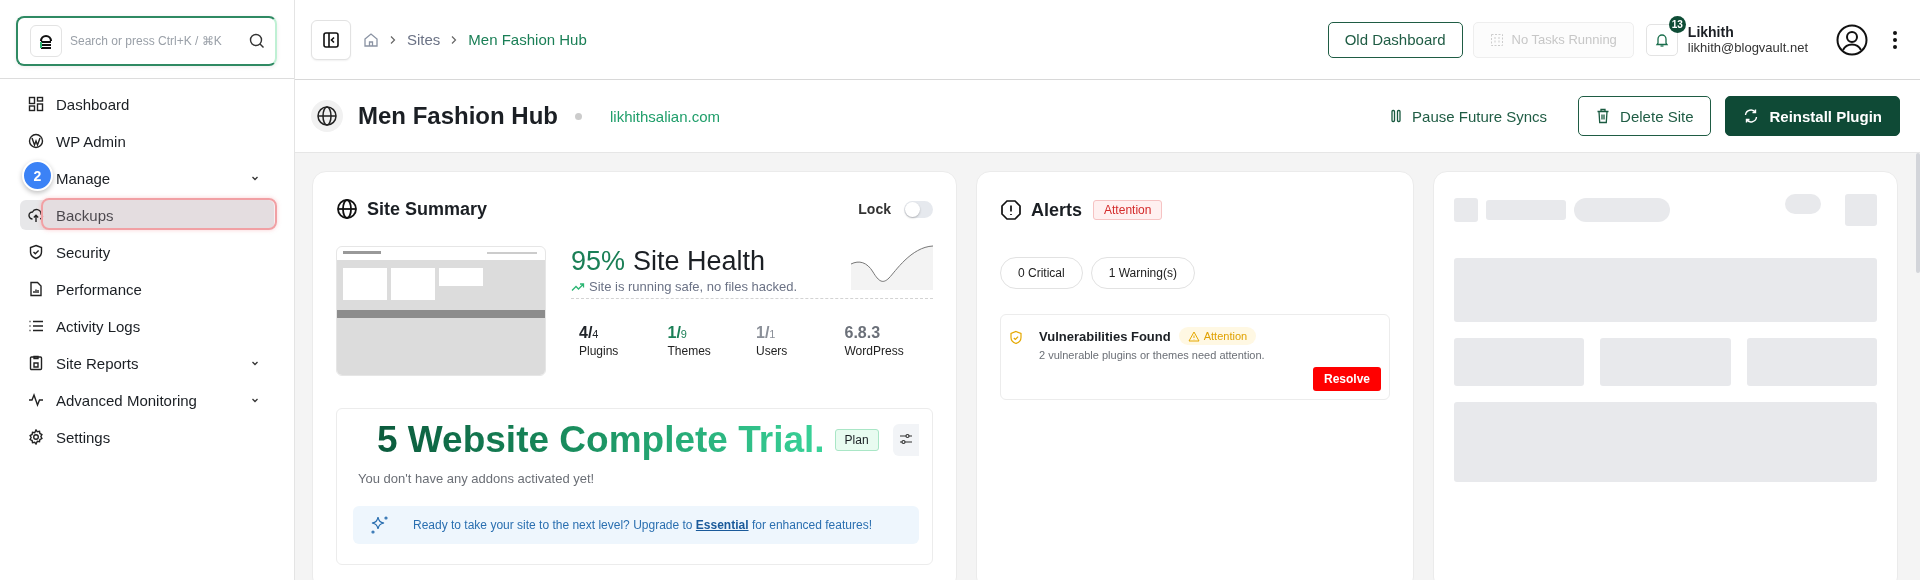 This screenshot has width=1920, height=580. What do you see at coordinates (147, 215) in the screenshot?
I see `sidebar-item: Backups` at bounding box center [147, 215].